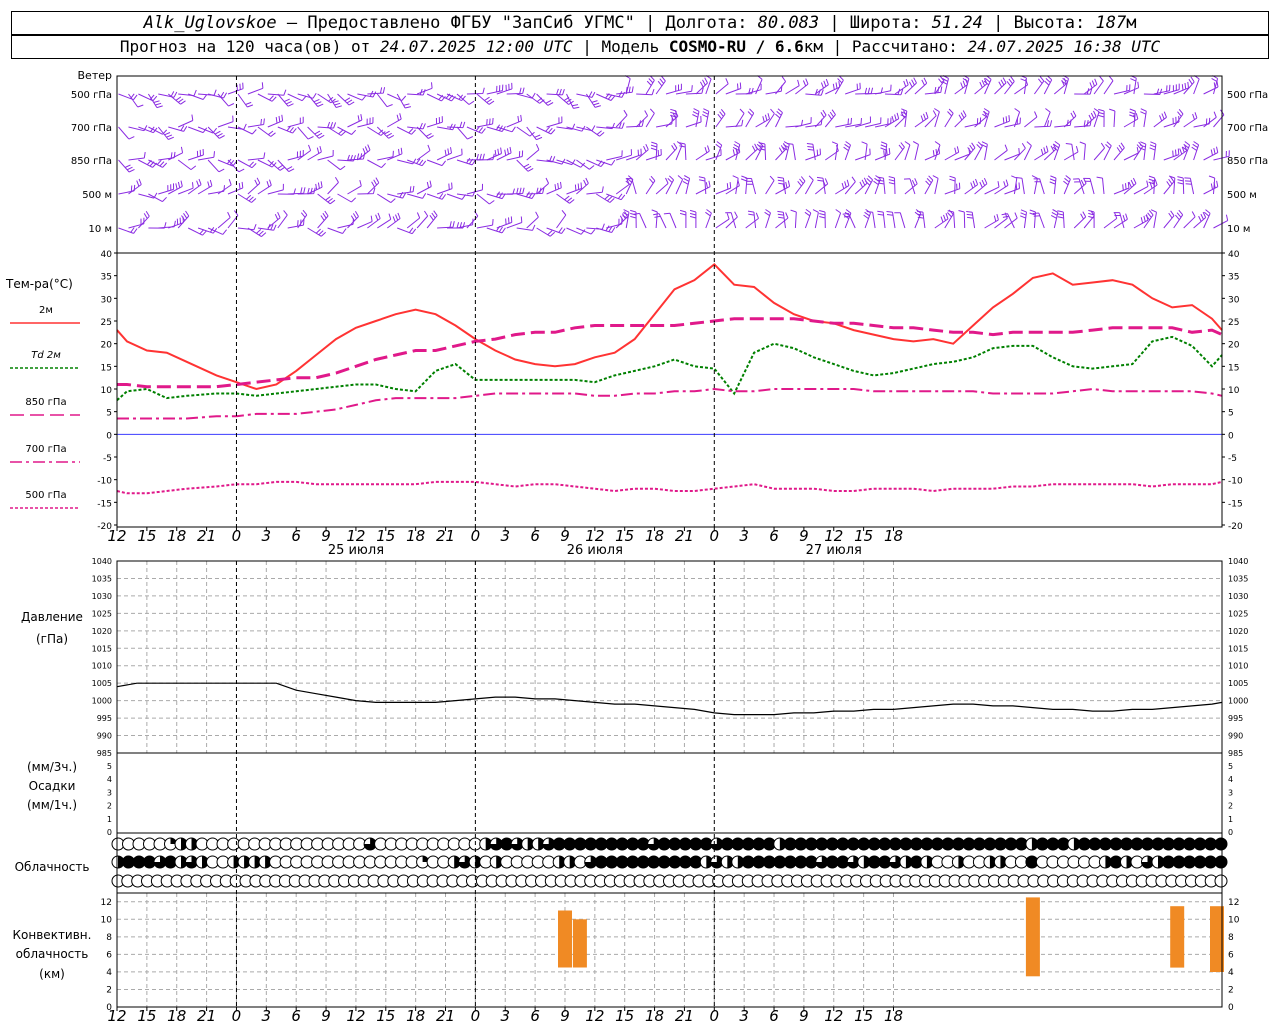 This screenshot has width=1280, height=1024. Describe the element at coordinates (1233, 903) in the screenshot. I see `conv-tick-right: 12` at that location.